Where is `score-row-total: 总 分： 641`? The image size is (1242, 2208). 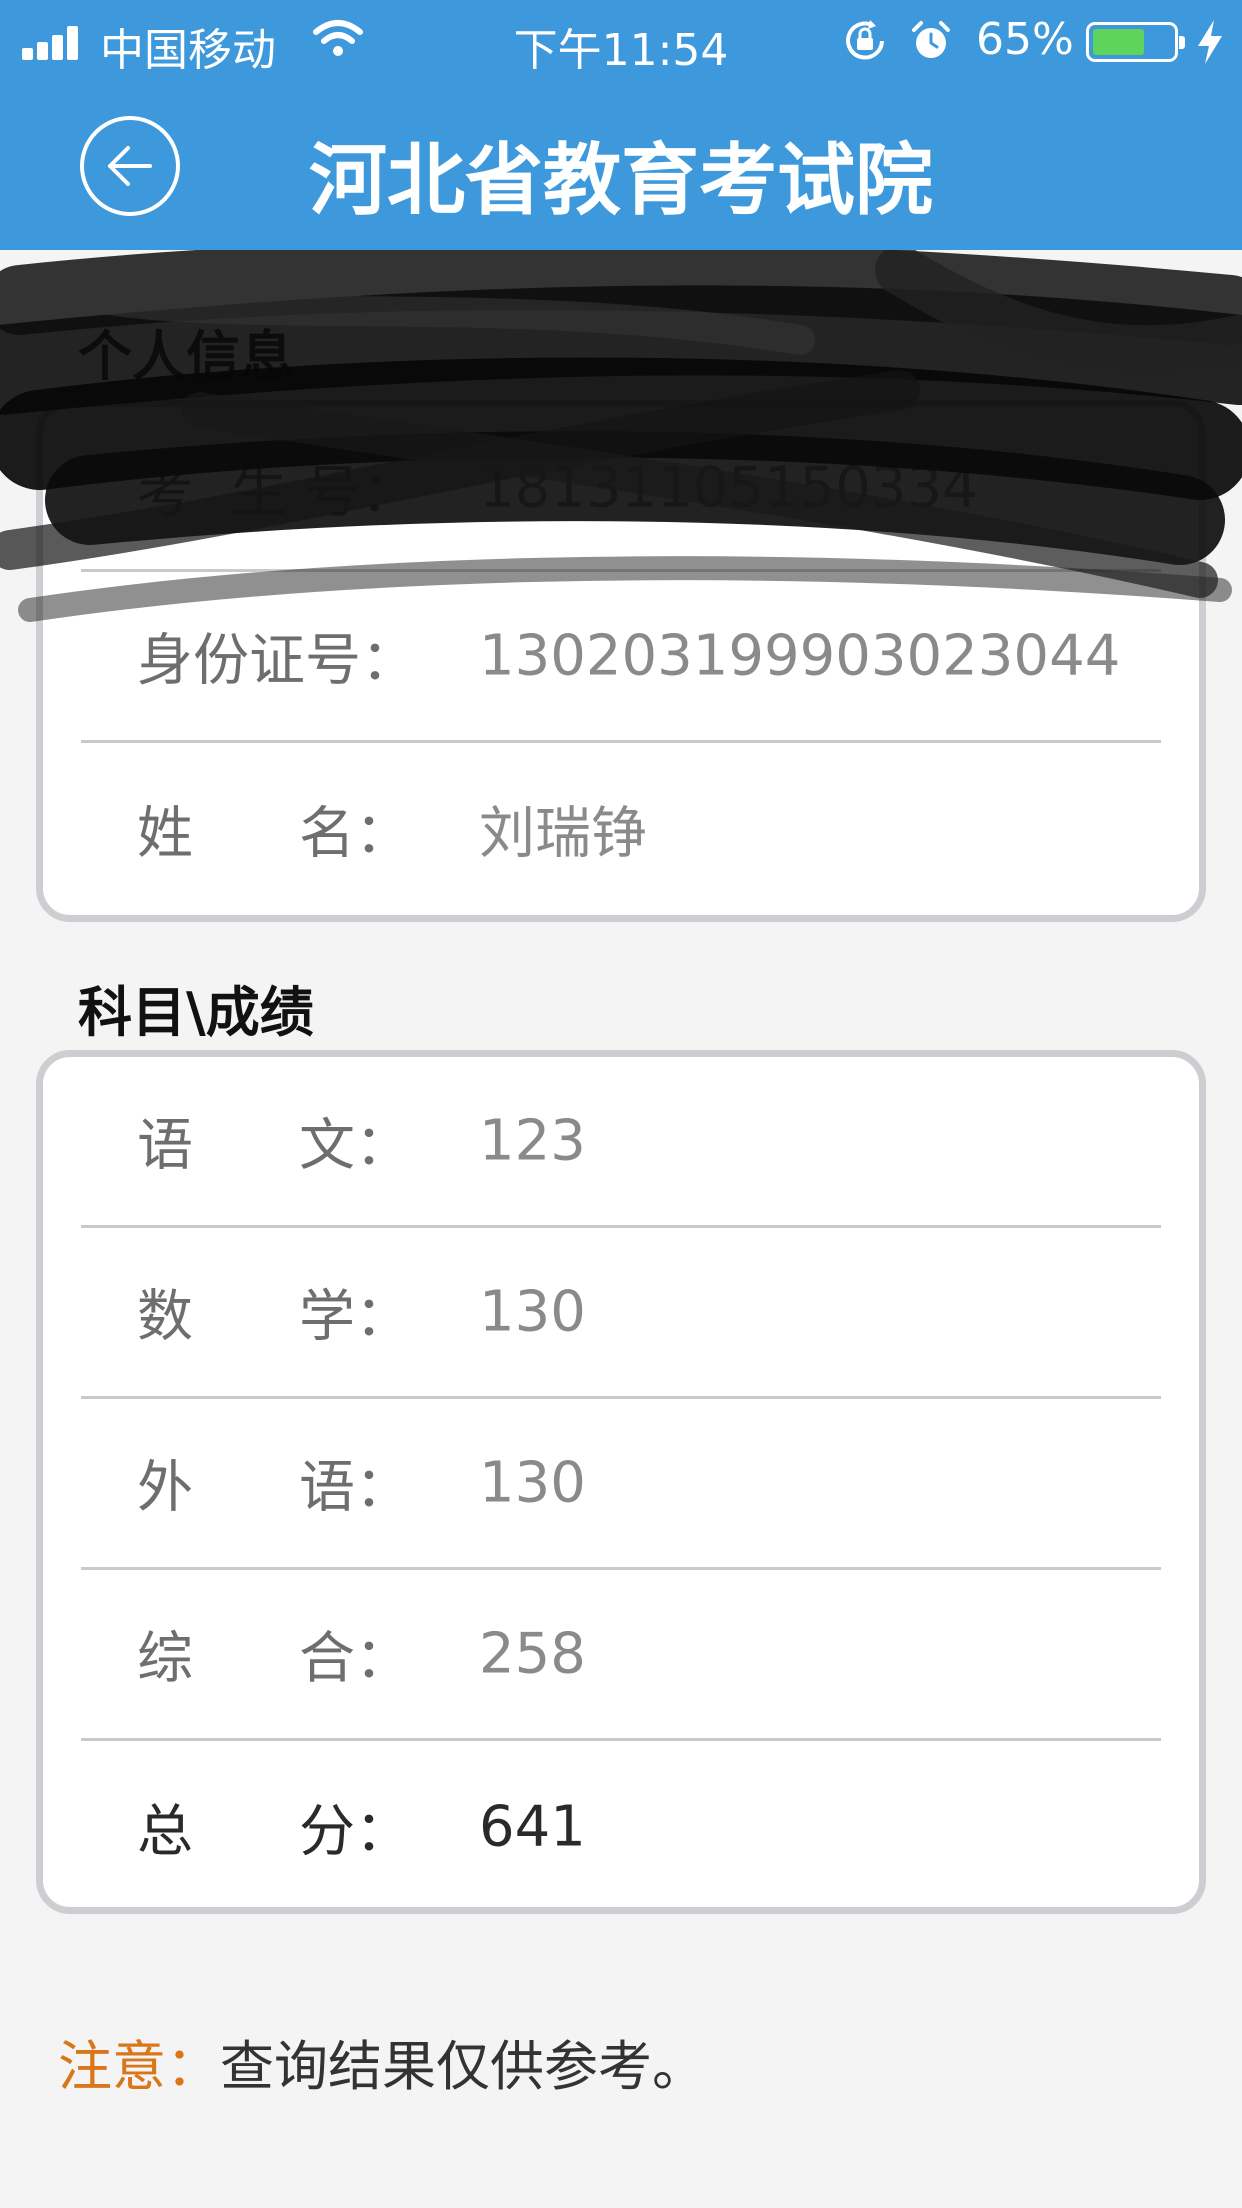 score-row-total: 总 分： 641 is located at coordinates (621, 1824).